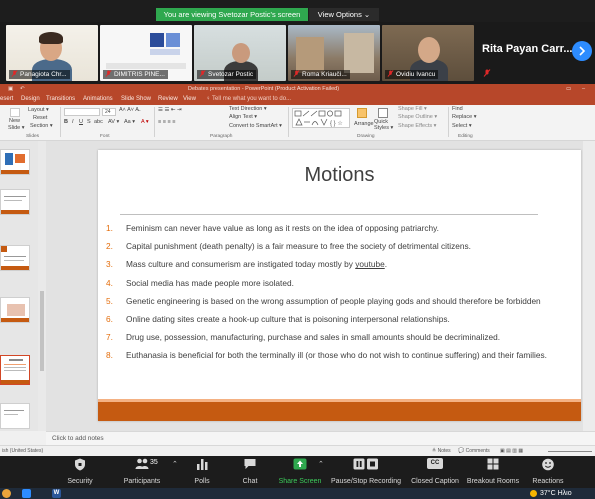  I want to click on thumbnail-scrollbar, so click(42, 286).